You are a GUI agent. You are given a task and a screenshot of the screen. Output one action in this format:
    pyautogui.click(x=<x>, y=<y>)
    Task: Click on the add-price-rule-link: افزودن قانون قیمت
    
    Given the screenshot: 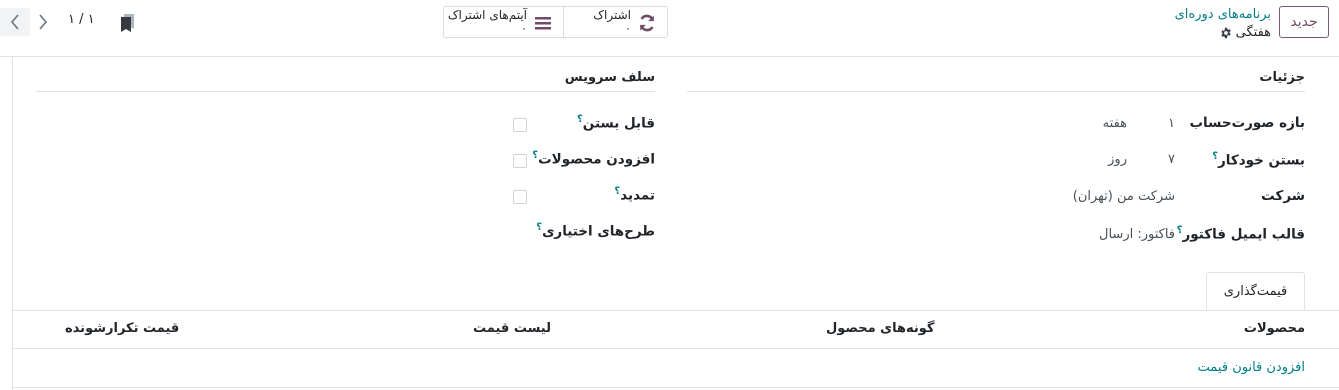 What is the action you would take?
    pyautogui.click(x=1251, y=367)
    